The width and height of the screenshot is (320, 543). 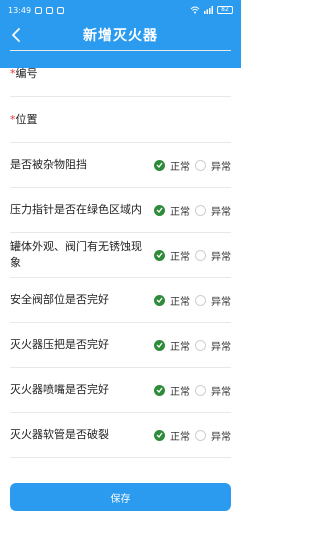 I want to click on field-location-label: *位置, so click(x=24, y=120).